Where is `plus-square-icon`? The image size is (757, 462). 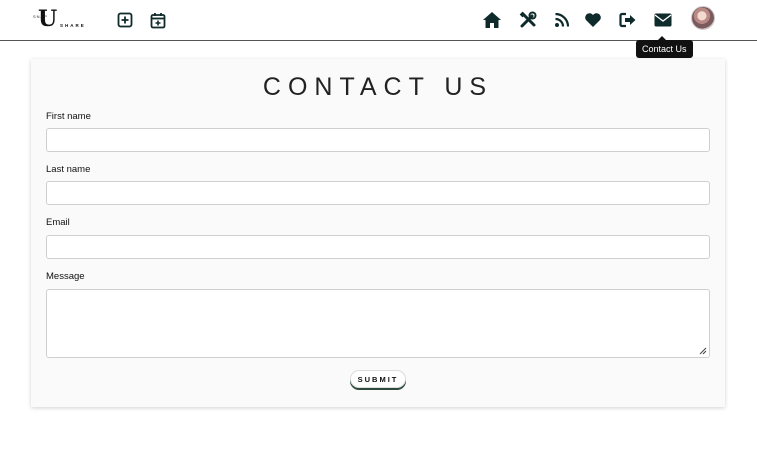
plus-square-icon is located at coordinates (125, 20).